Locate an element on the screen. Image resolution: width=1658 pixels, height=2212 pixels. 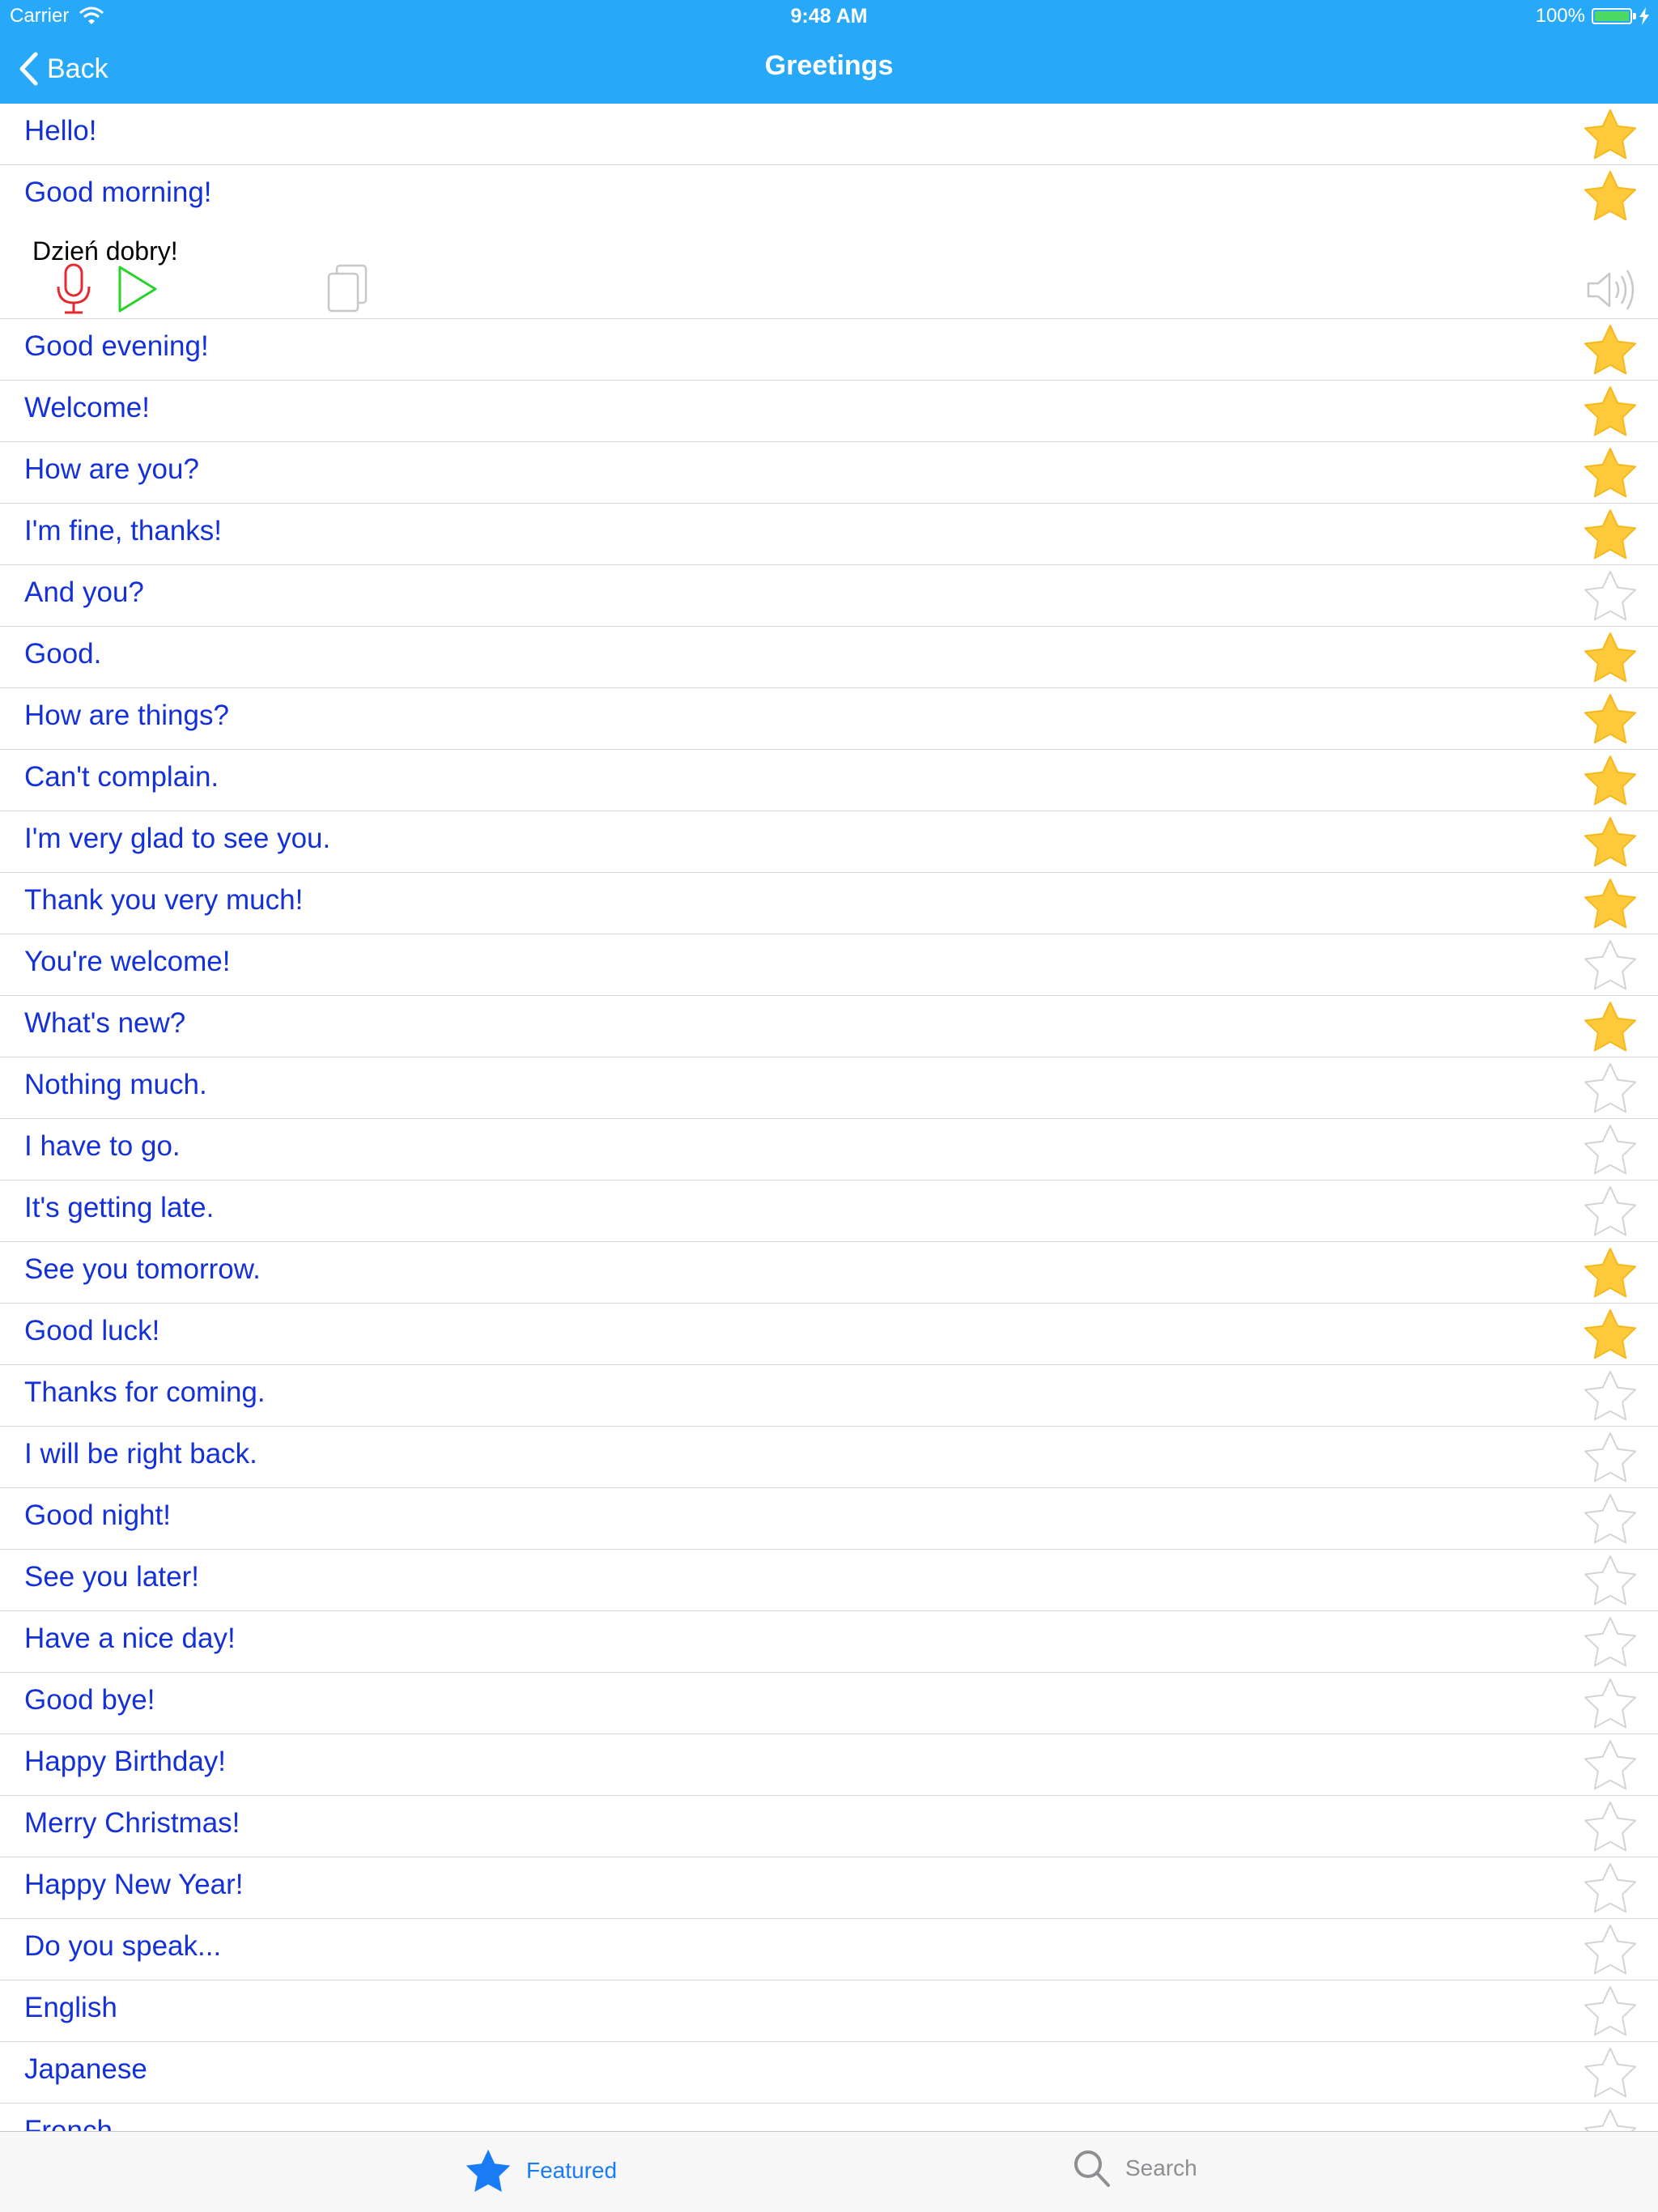
phrase-text: I have to go. is located at coordinates (102, 1146).